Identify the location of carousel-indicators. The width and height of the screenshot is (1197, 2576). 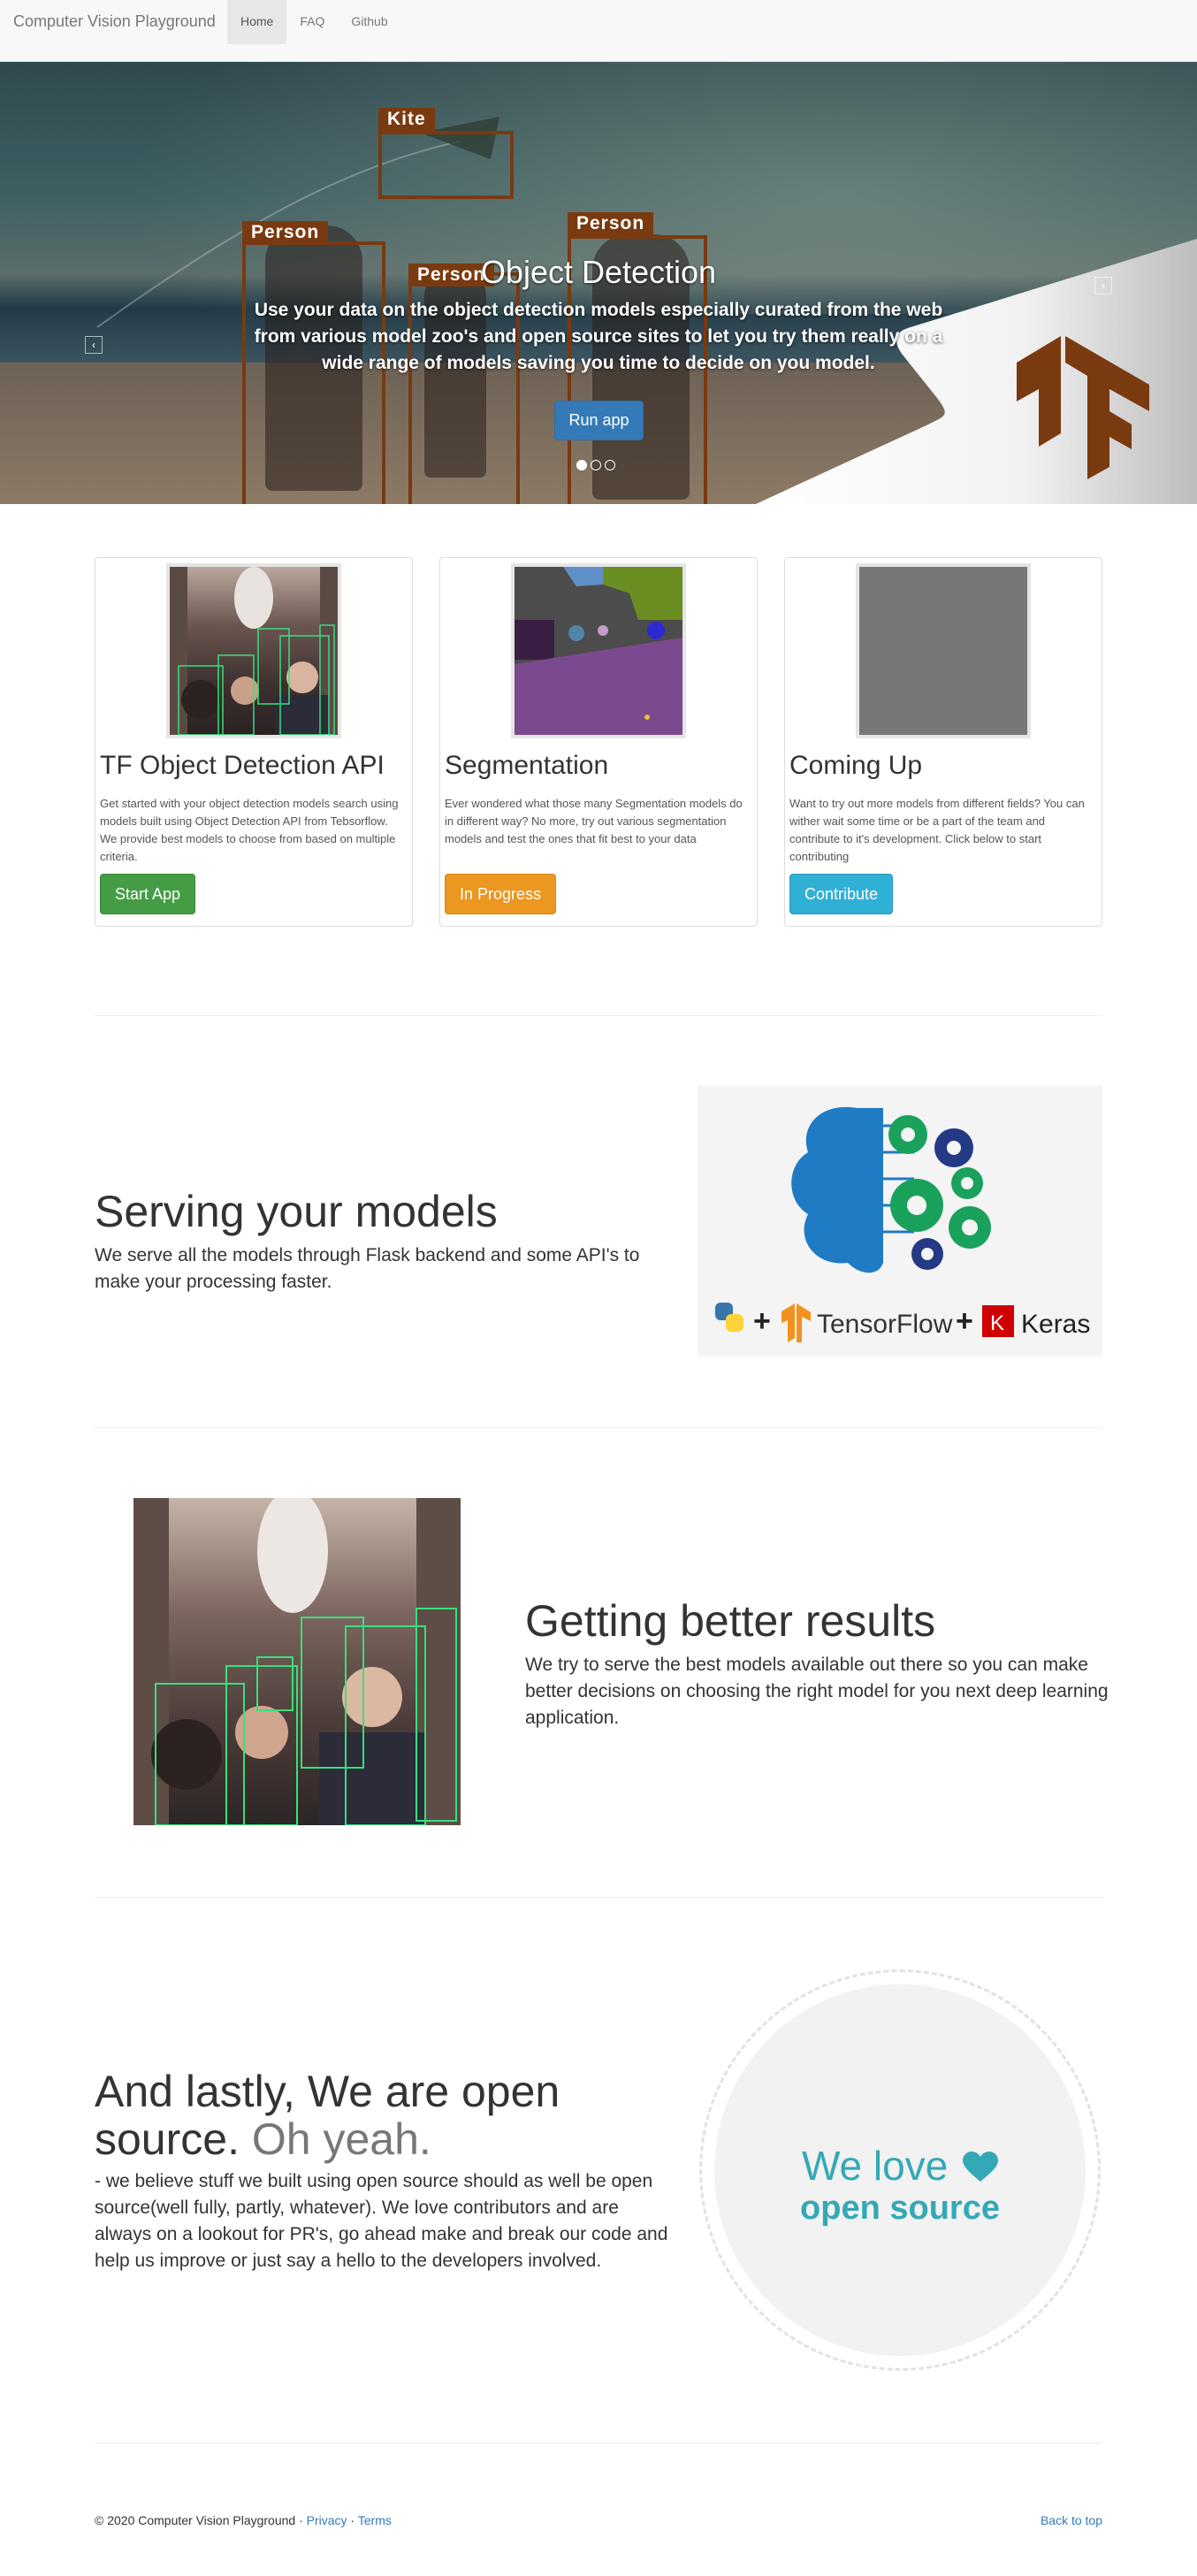
(595, 465).